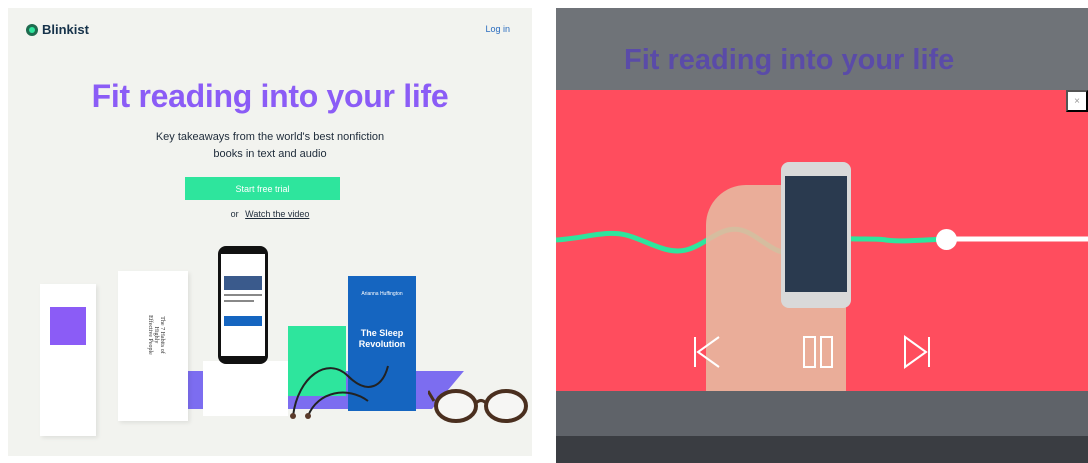  What do you see at coordinates (382, 294) in the screenshot?
I see `book-sleep-revolution-author: Arianna Huffington` at bounding box center [382, 294].